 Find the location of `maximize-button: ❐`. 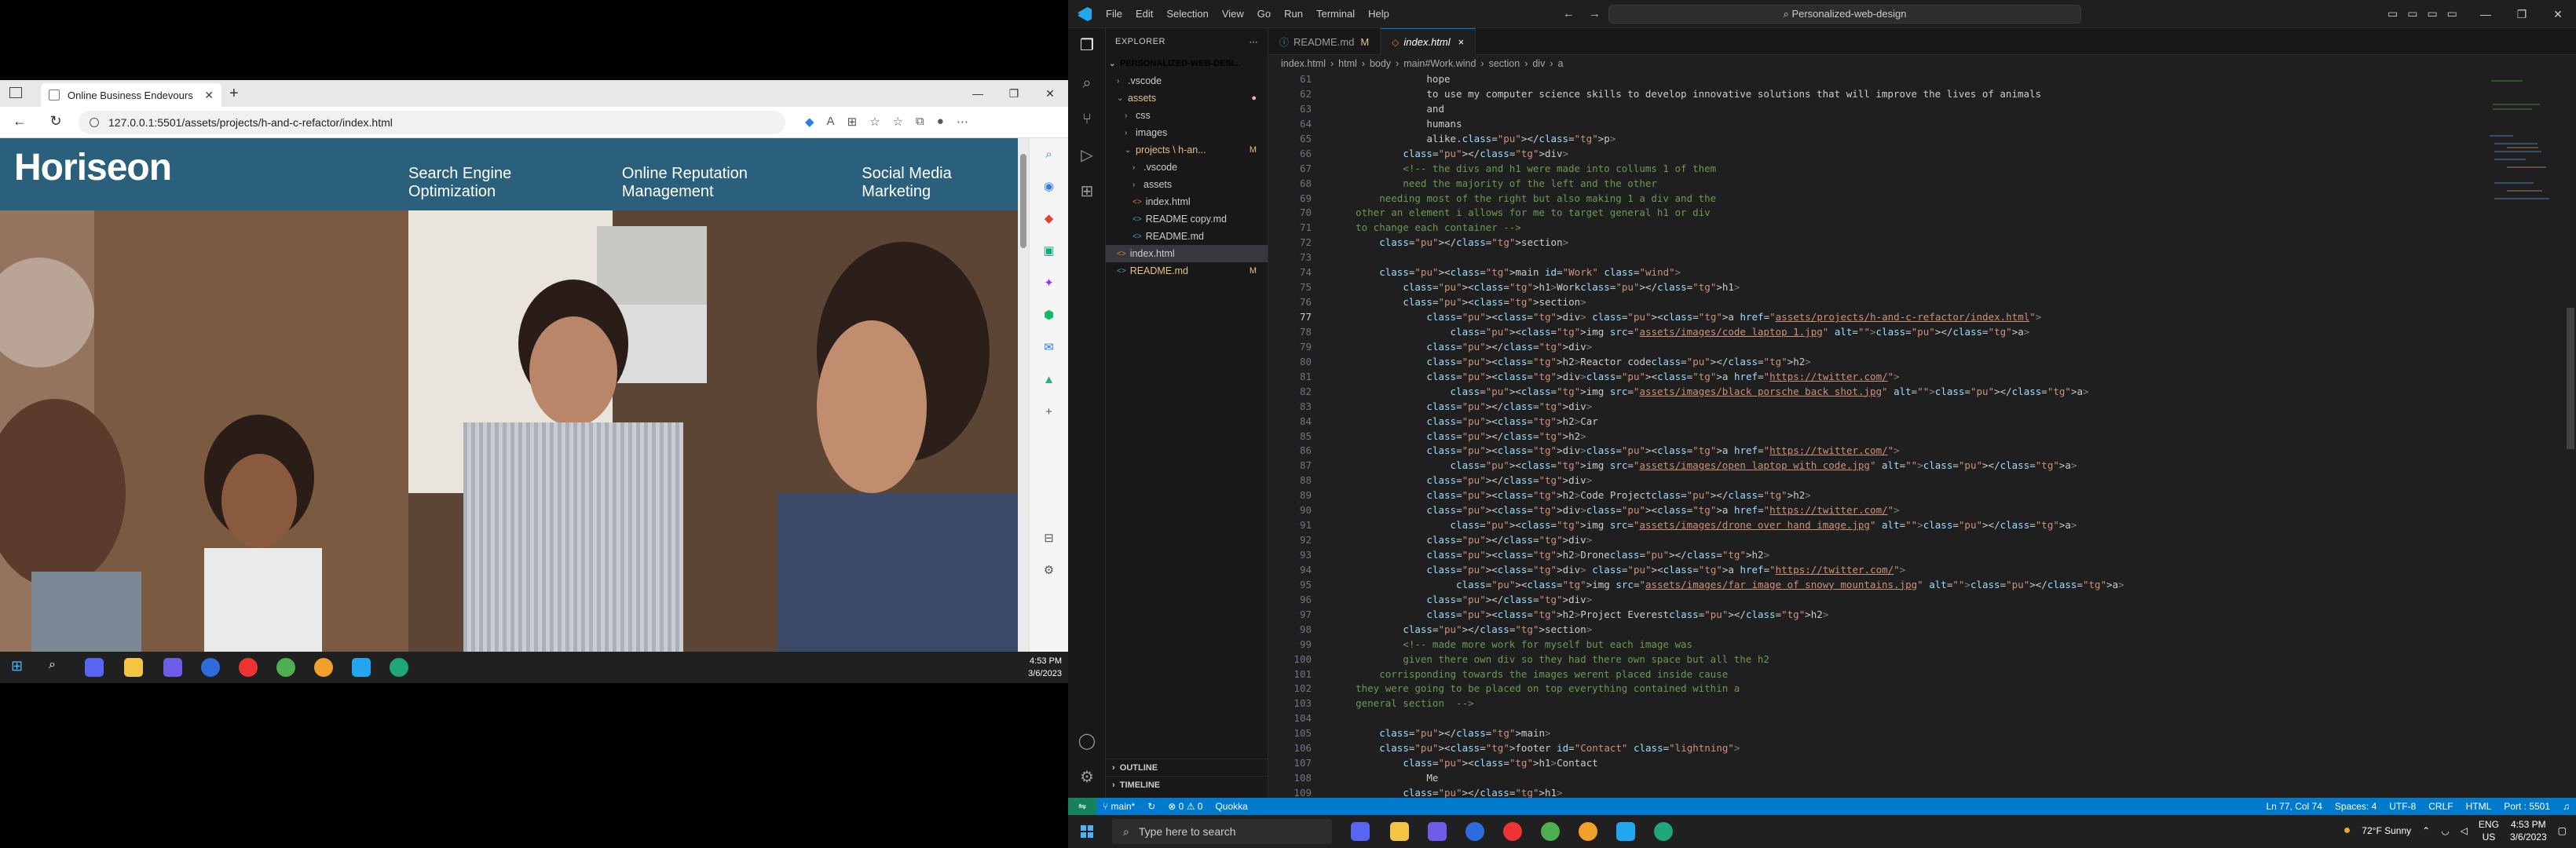

maximize-button: ❐ is located at coordinates (1014, 93).